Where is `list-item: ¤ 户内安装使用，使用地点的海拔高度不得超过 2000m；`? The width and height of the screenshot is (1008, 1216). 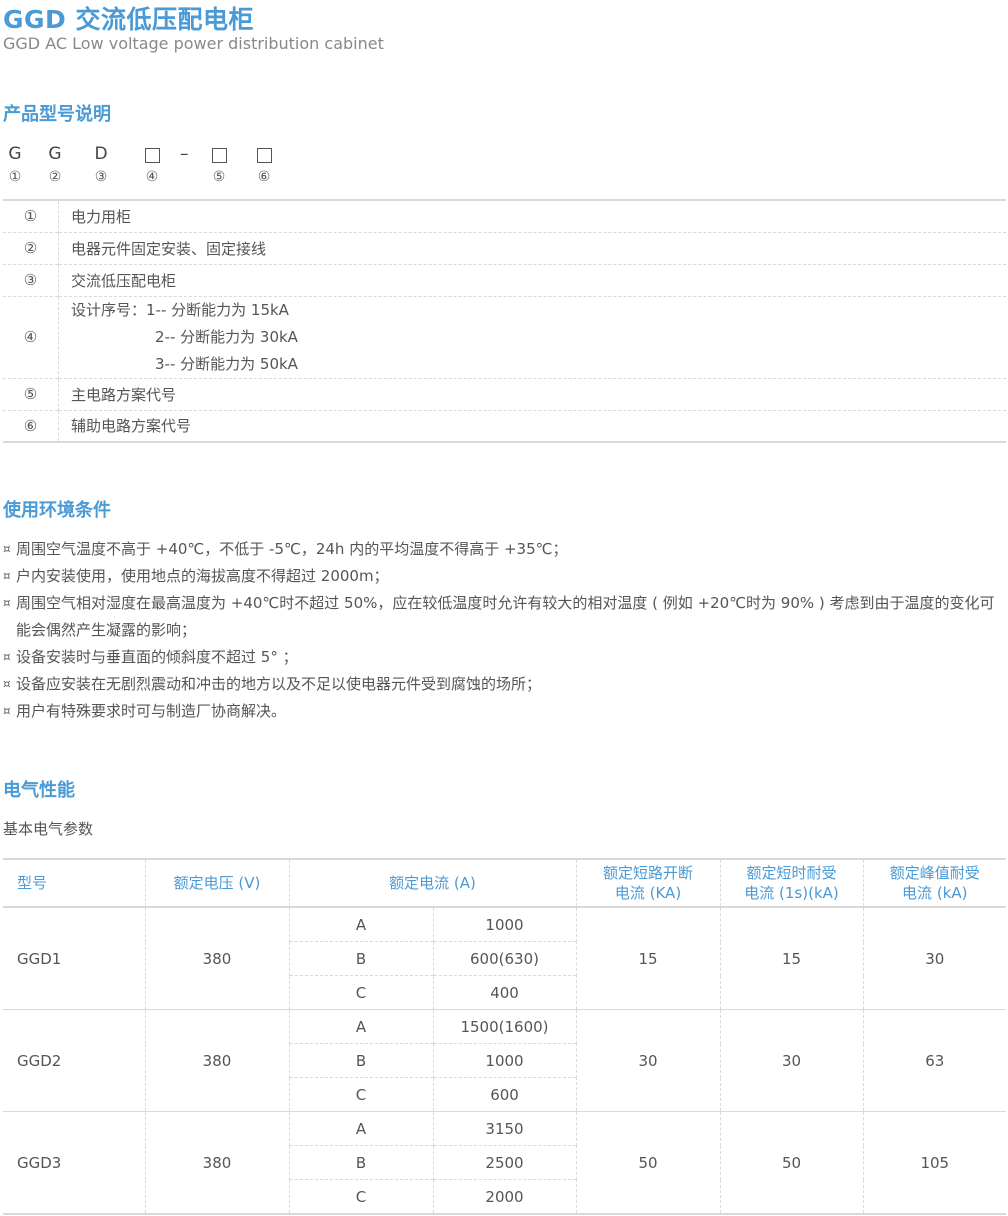 list-item: ¤ 户内安装使用，使用地点的海拔高度不得超过 2000m； is located at coordinates (504, 576).